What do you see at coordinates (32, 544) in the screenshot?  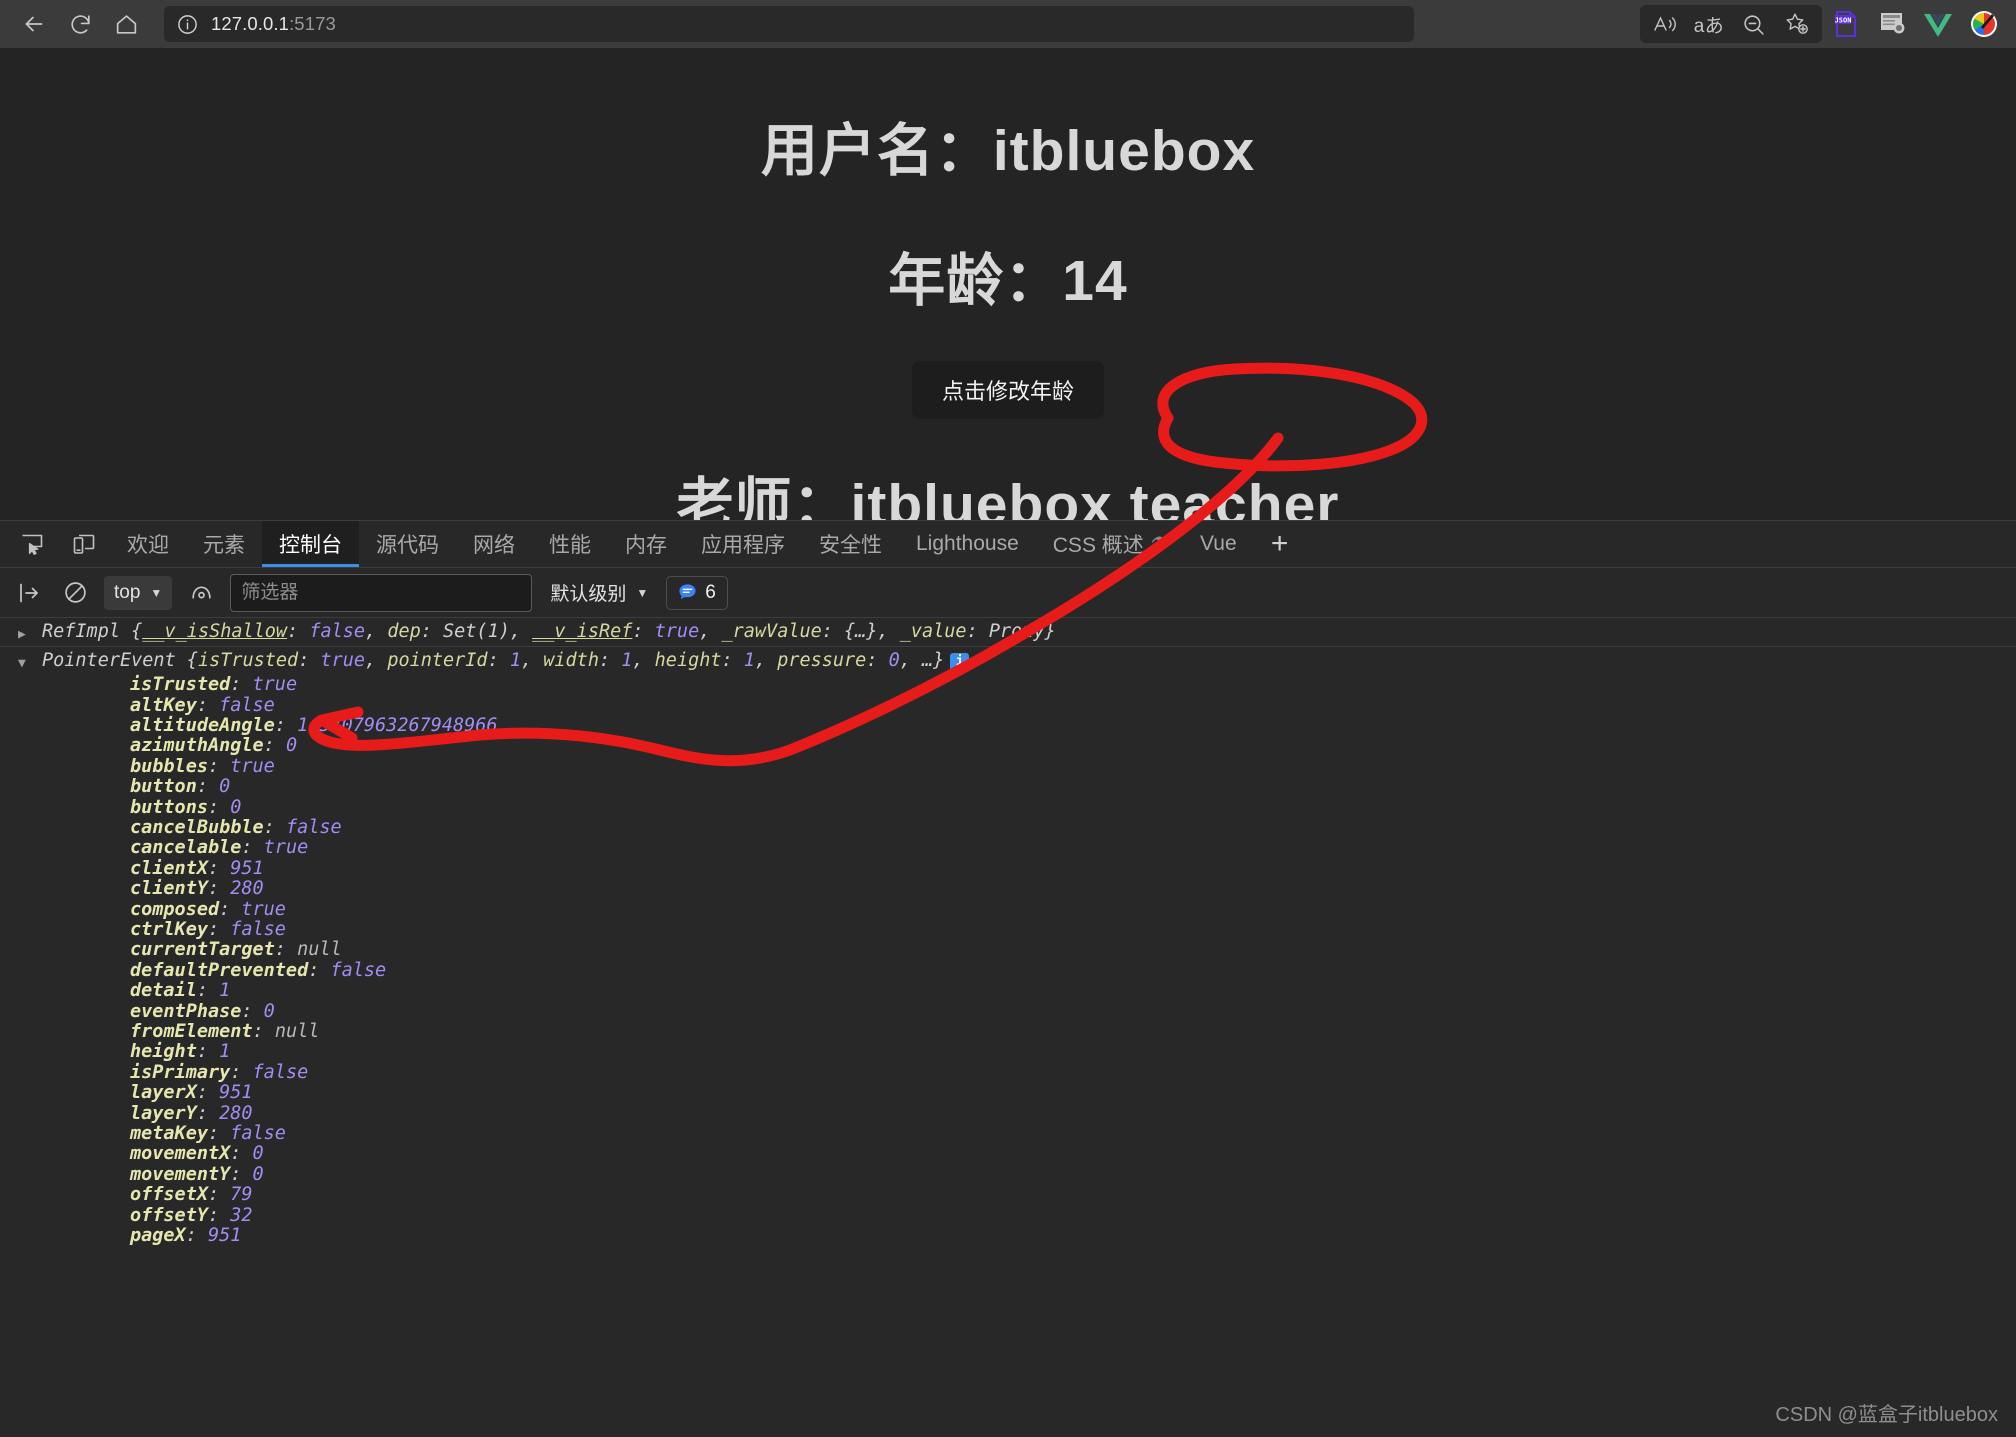 I see `inspect-element-icon` at bounding box center [32, 544].